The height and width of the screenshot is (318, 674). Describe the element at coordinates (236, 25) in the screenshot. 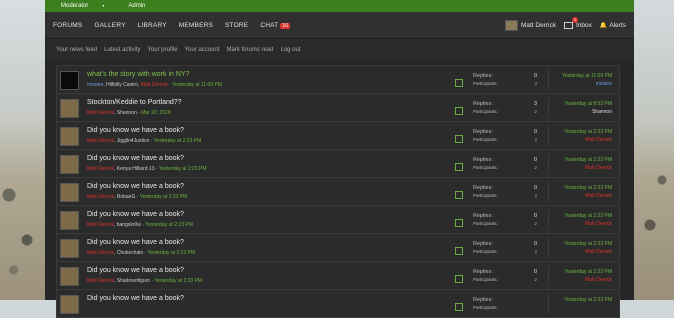

I see `nav-store: STORE` at that location.